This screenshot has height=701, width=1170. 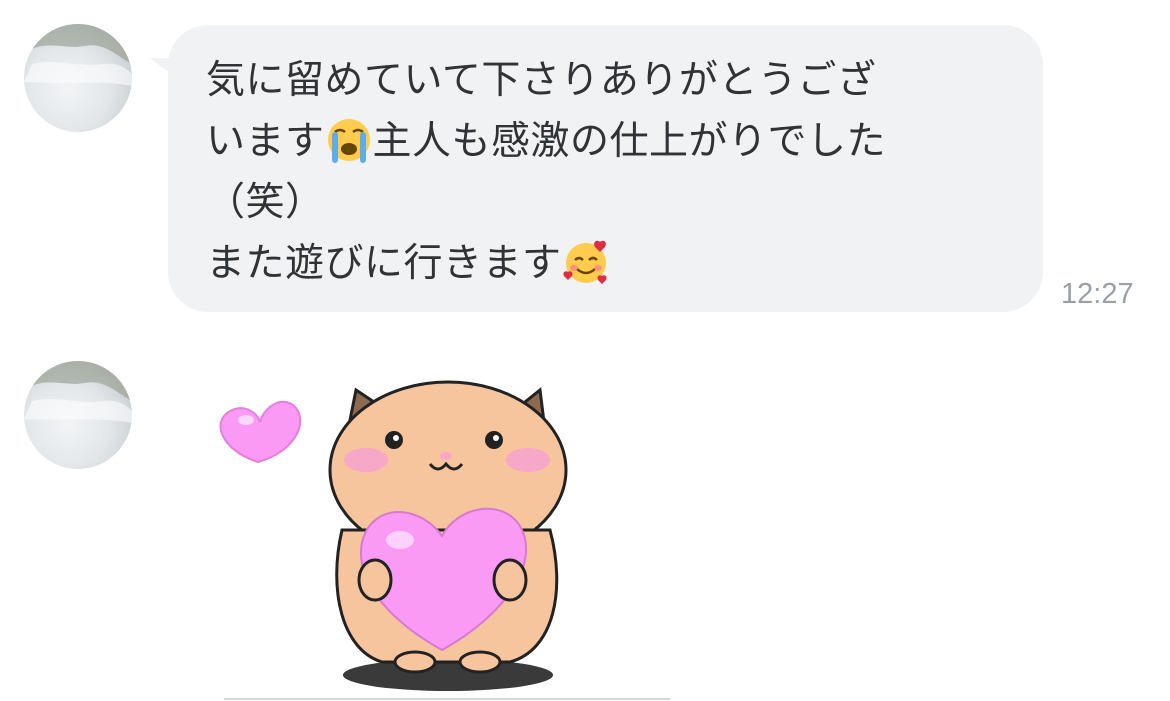 What do you see at coordinates (384, 263) in the screenshot?
I see `message-line-5: また遊びに行きます` at bounding box center [384, 263].